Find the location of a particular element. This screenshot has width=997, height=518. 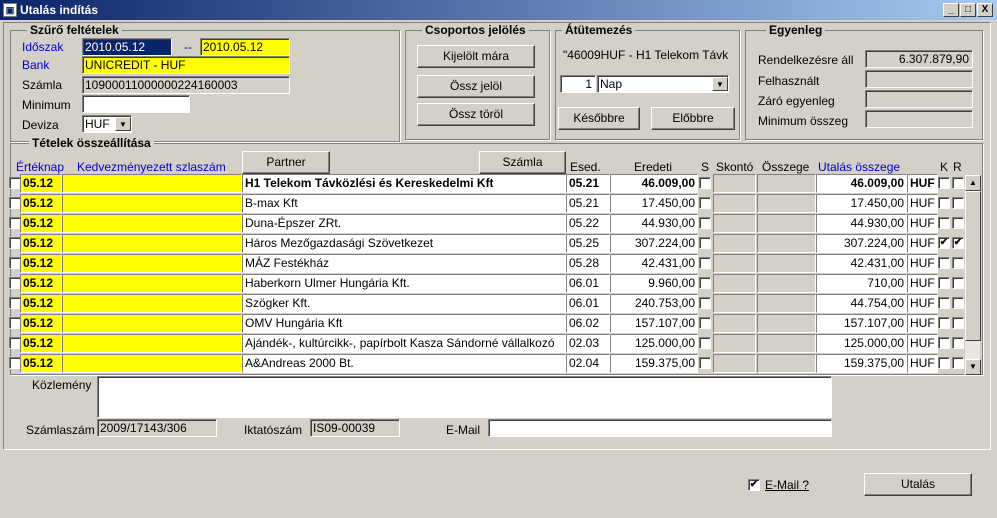

marked-today-button: Kijelölt mára is located at coordinates (476, 56).